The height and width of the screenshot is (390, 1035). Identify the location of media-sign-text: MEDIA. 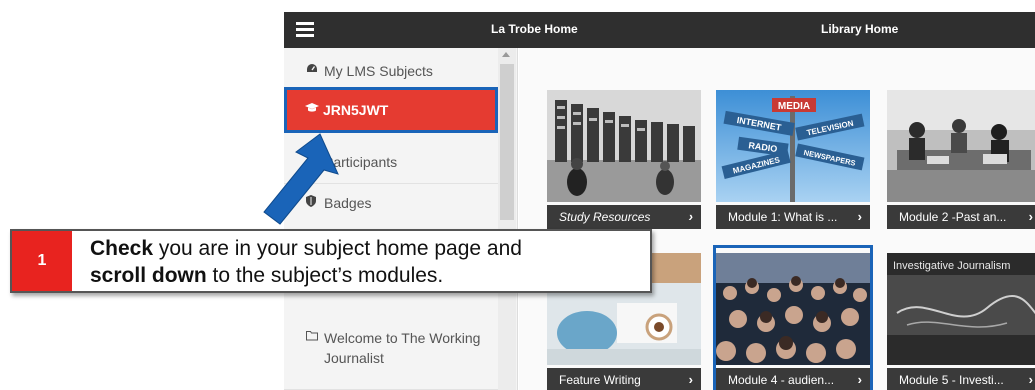
(794, 106).